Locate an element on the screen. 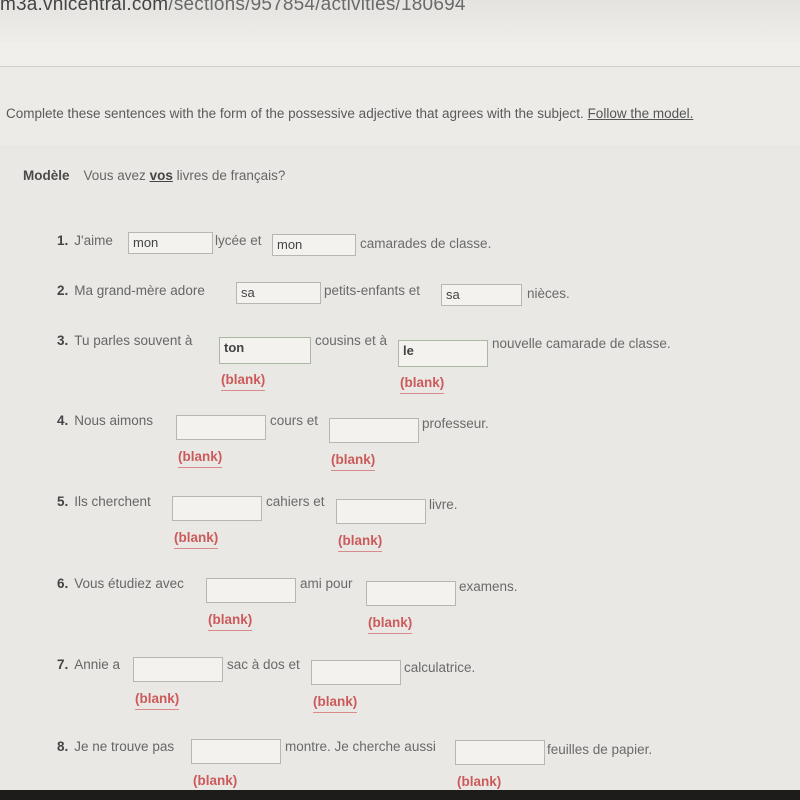 This screenshot has width=800, height=800. sentence-fragment: Ma grand-mère adore is located at coordinates (139, 290).